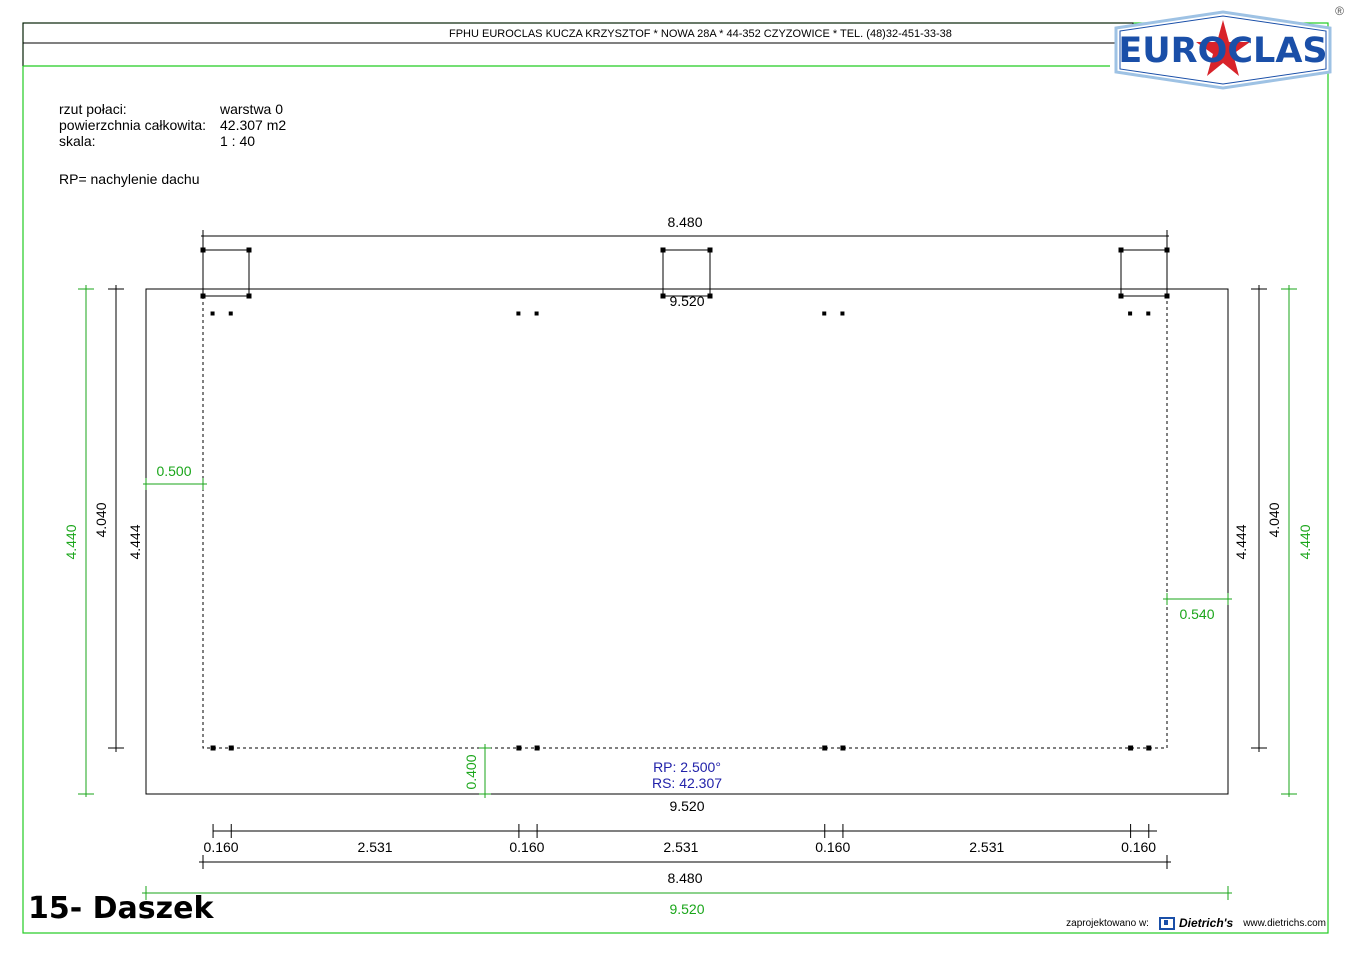  What do you see at coordinates (686, 806) in the screenshot?
I see `dim-bottom-full-label: 9.520` at bounding box center [686, 806].